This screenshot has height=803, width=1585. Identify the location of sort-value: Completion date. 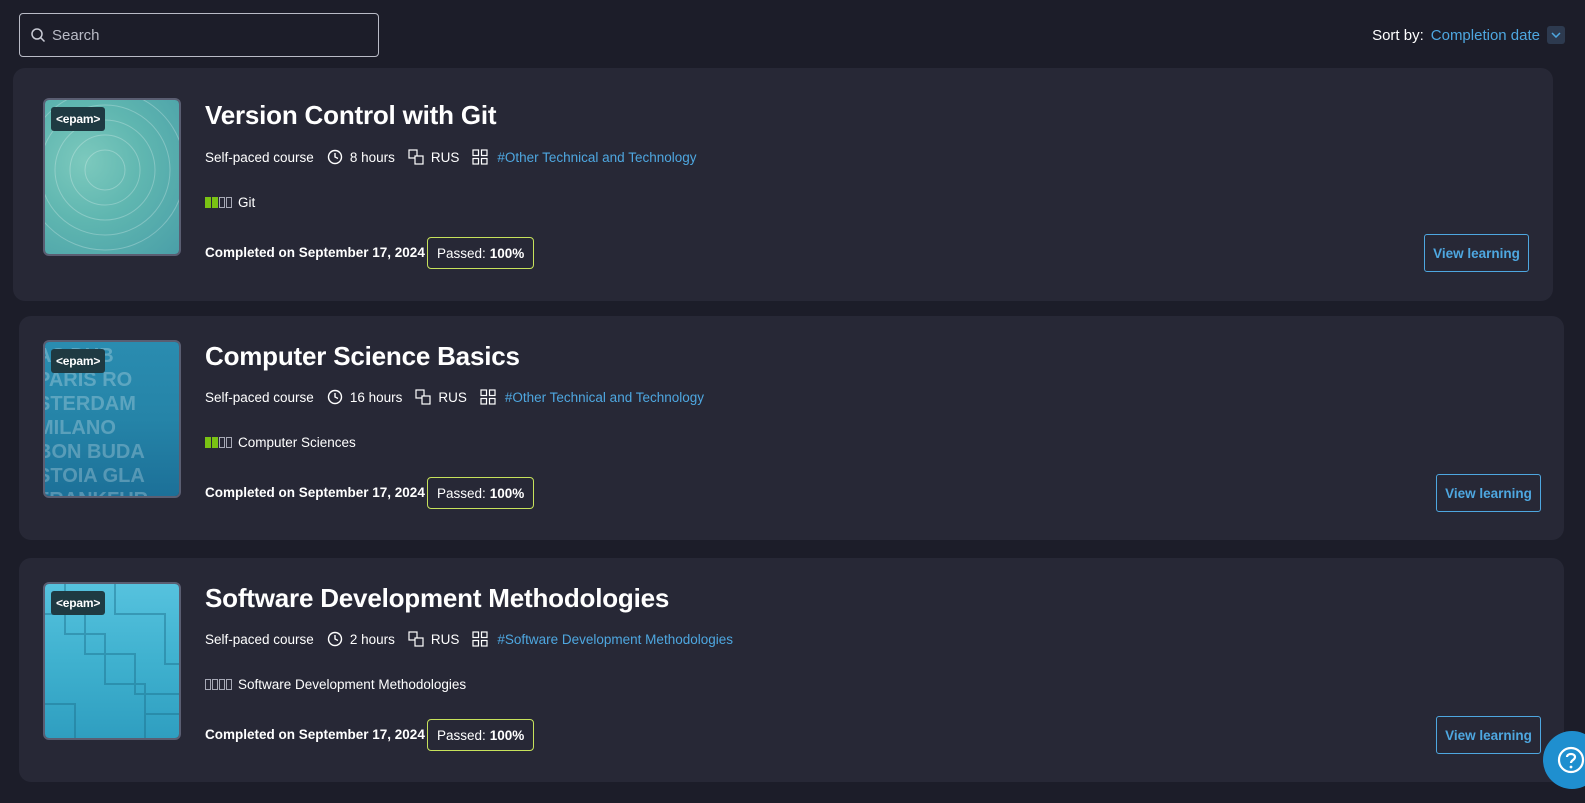
(1485, 35).